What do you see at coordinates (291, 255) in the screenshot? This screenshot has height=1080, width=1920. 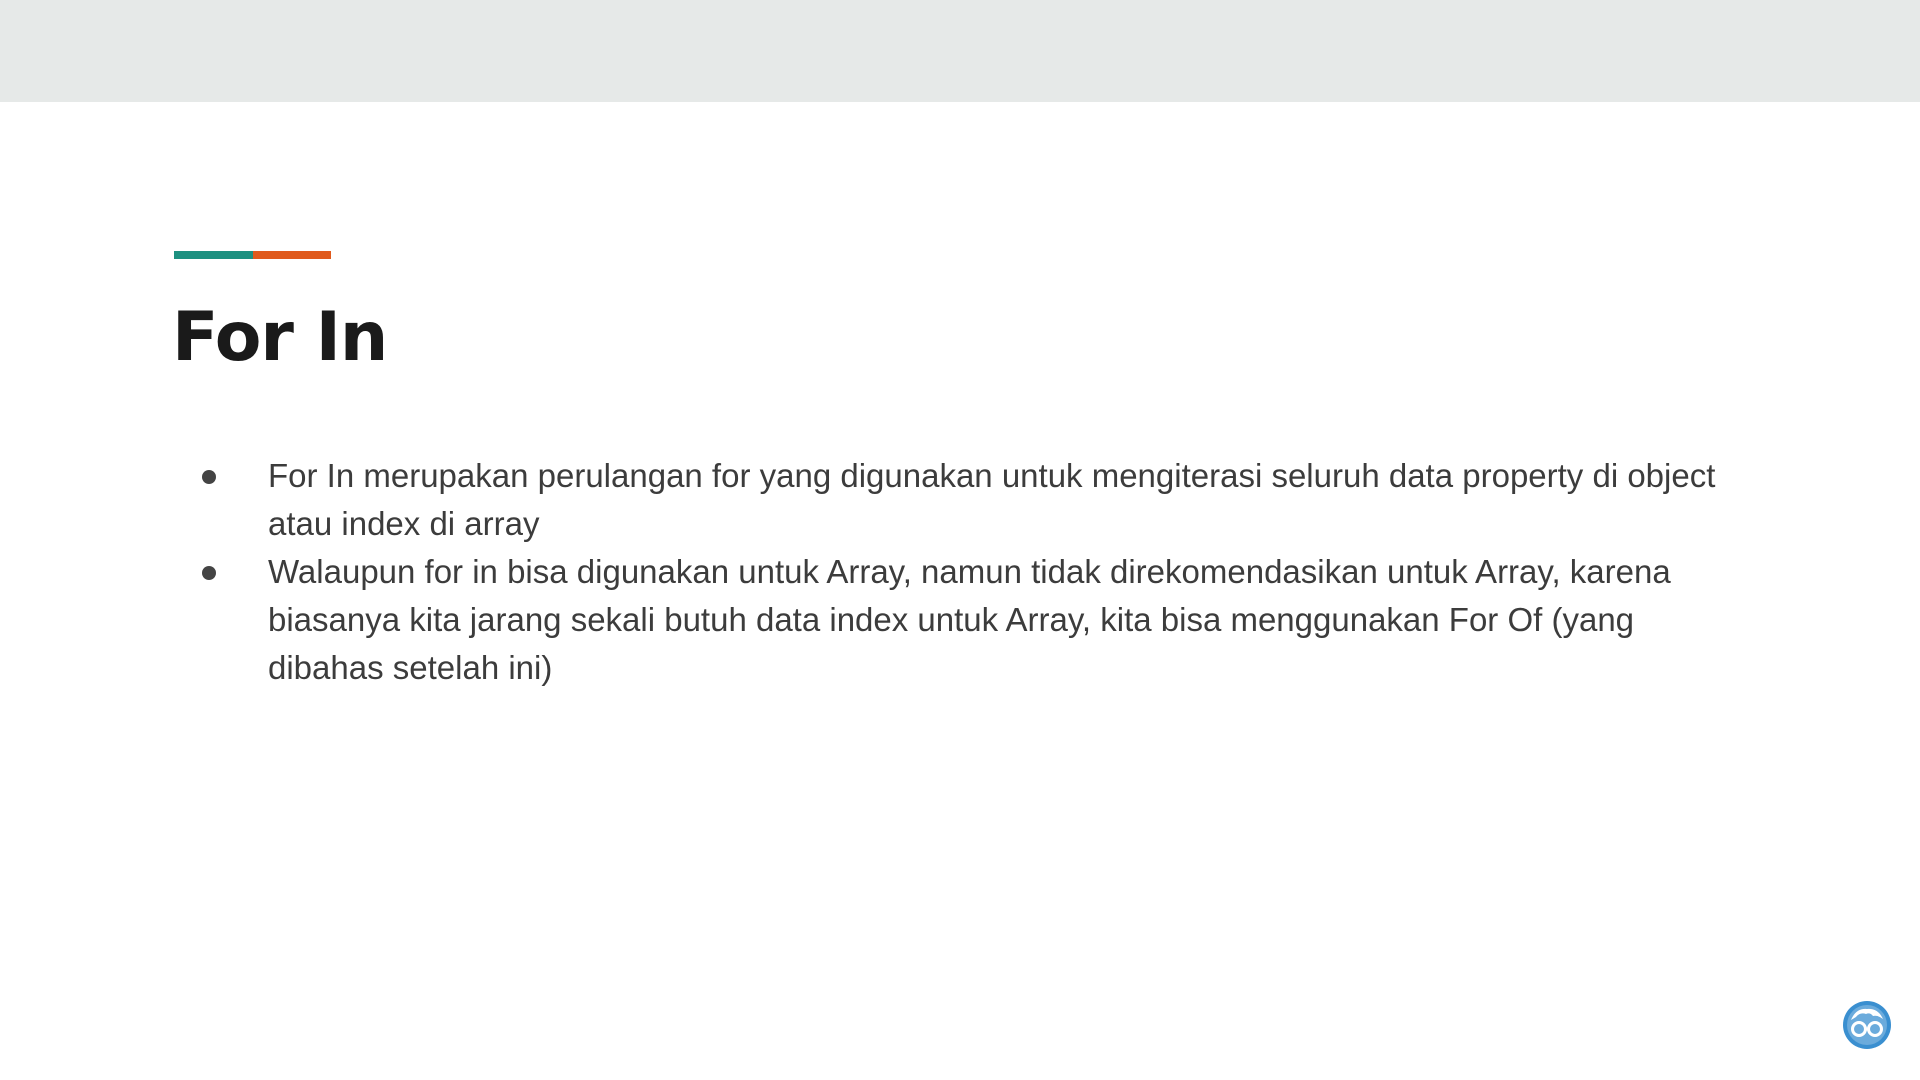 I see `accent-bar-orange` at bounding box center [291, 255].